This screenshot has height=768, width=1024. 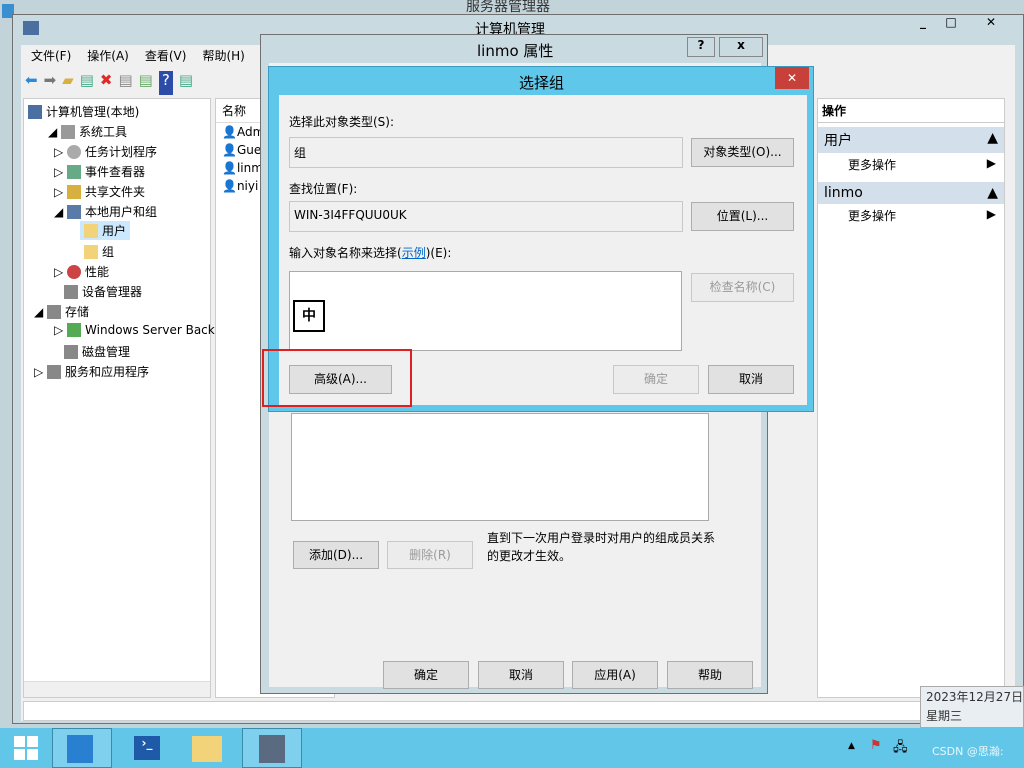 I want to click on shared-folder-icon, so click(x=74, y=192).